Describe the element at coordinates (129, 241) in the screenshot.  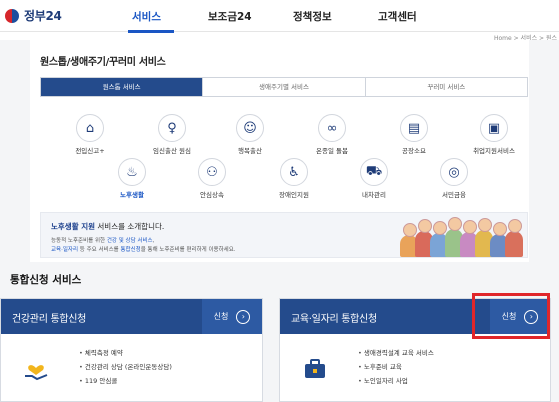
I see `banner-highlight: 건강 및 상담 서비스` at that location.